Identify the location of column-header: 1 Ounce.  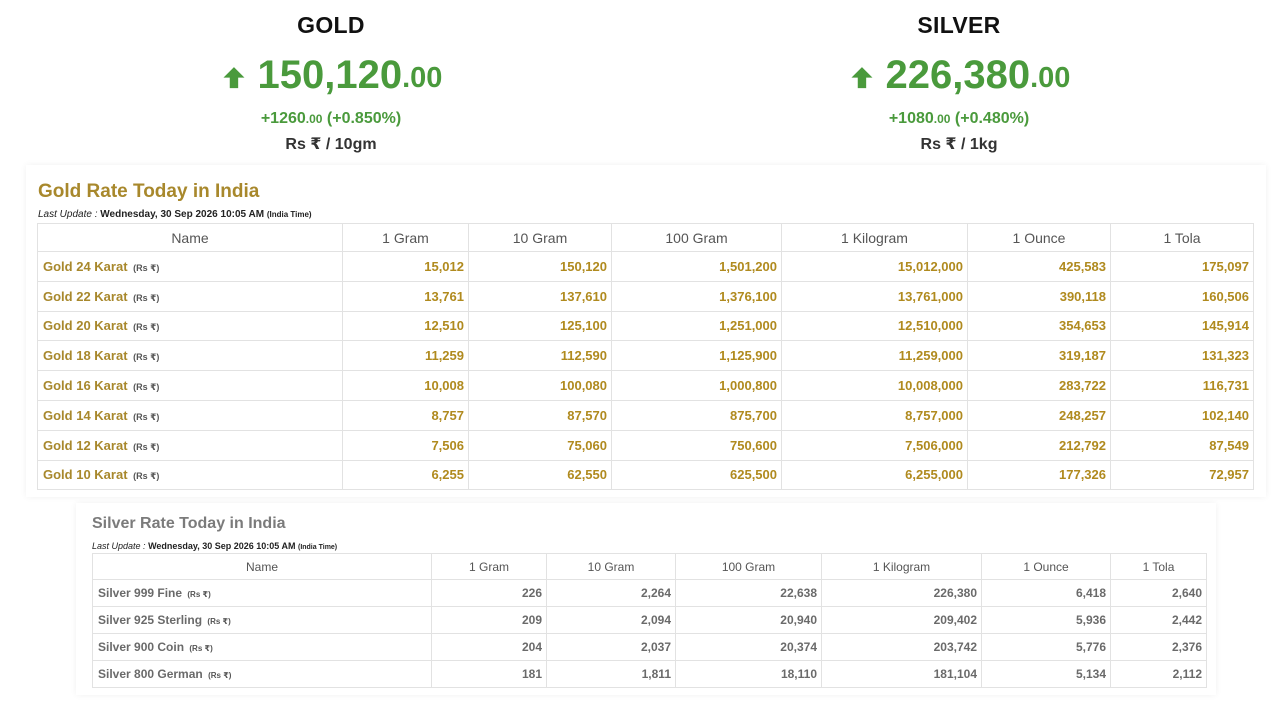
(1039, 237).